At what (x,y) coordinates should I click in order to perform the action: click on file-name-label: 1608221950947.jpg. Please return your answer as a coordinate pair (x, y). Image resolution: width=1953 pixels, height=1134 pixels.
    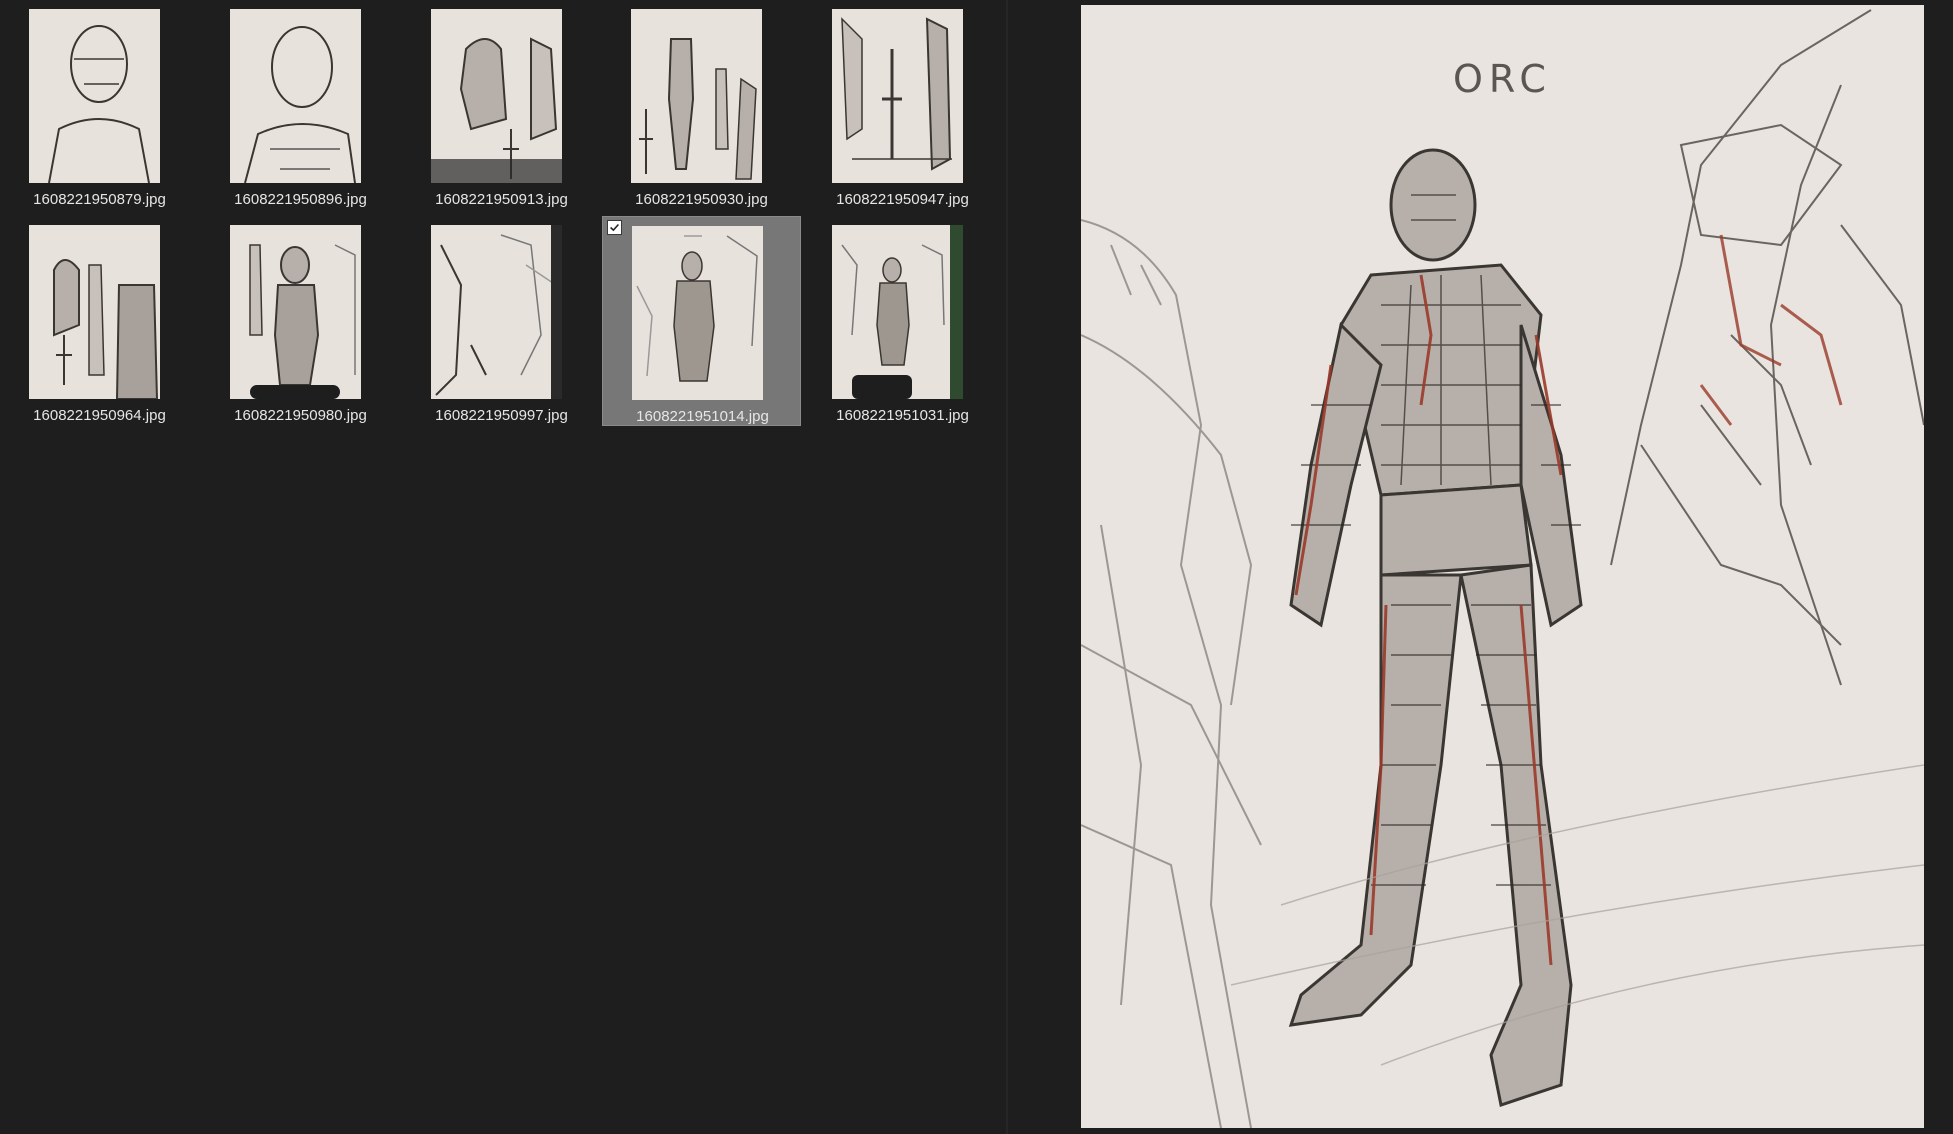
    Looking at the image, I should click on (902, 199).